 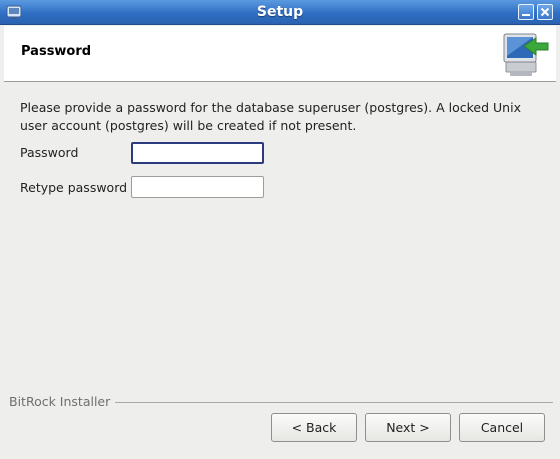 What do you see at coordinates (56, 51) in the screenshot?
I see `page-title: Password` at bounding box center [56, 51].